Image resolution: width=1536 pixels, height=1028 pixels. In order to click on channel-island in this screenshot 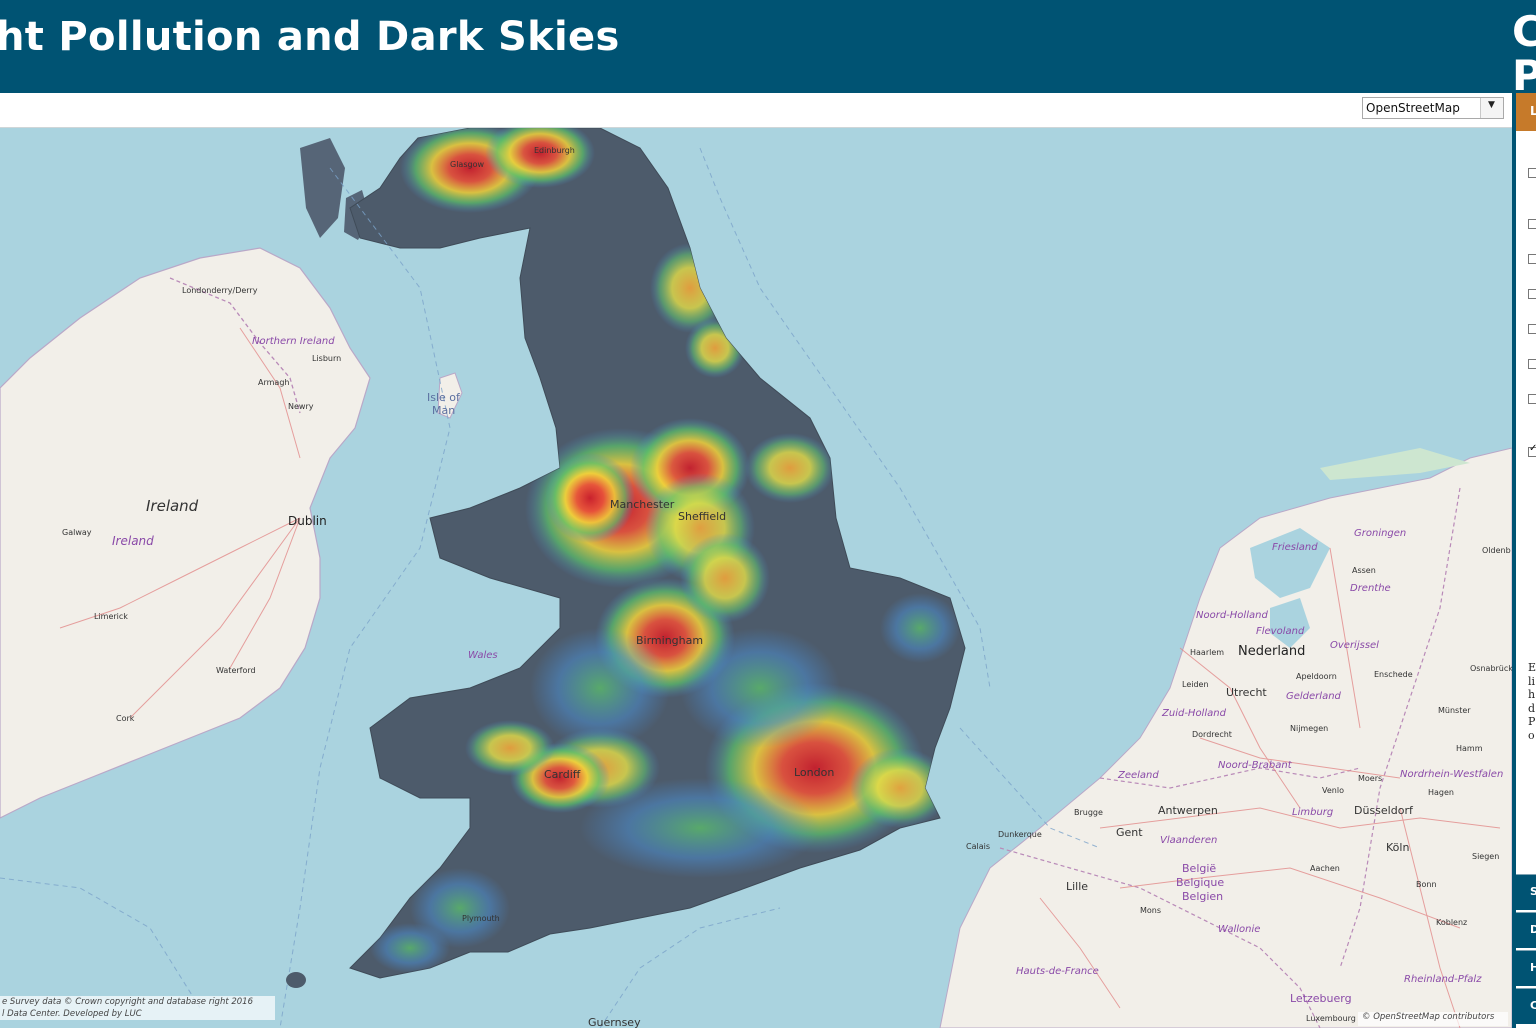, I will do `click(296, 980)`.